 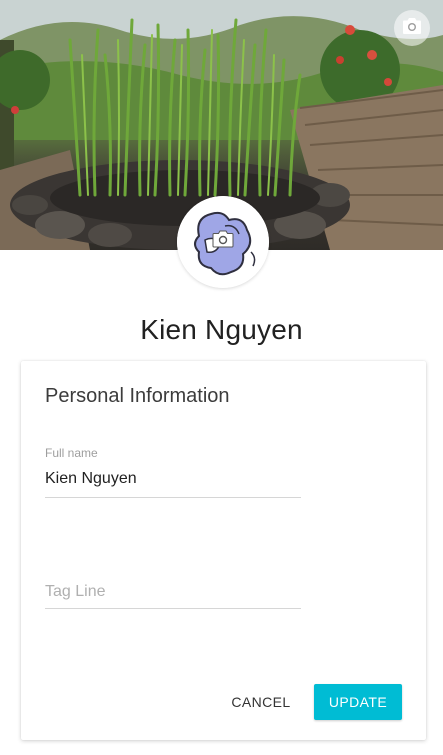 I want to click on change-avatar-button, so click(x=223, y=241).